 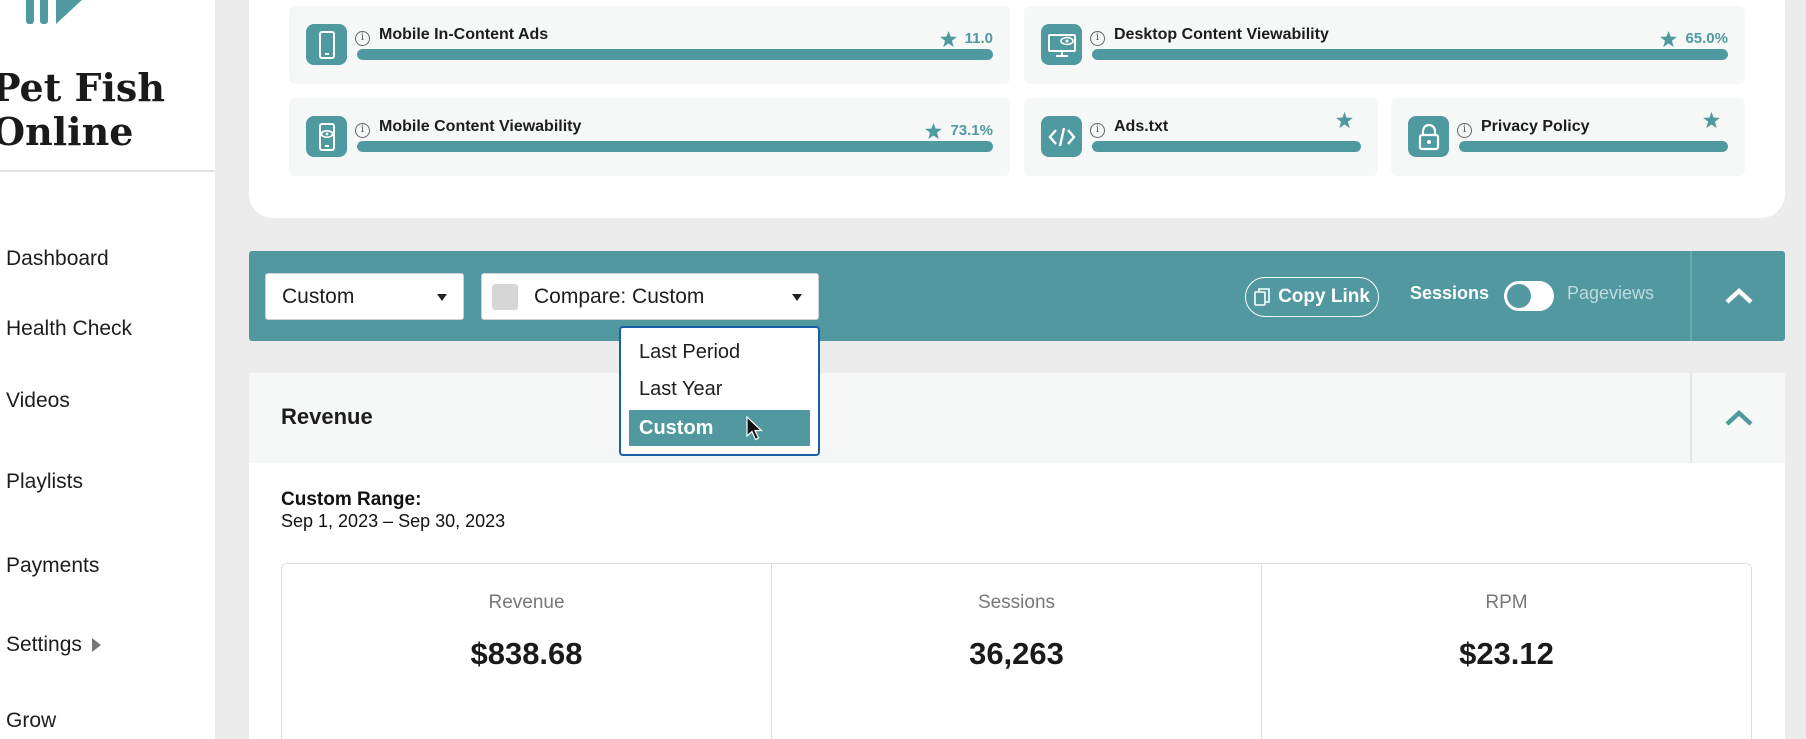 What do you see at coordinates (1221, 34) in the screenshot?
I see `tile-title: Desktop Content Viewability` at bounding box center [1221, 34].